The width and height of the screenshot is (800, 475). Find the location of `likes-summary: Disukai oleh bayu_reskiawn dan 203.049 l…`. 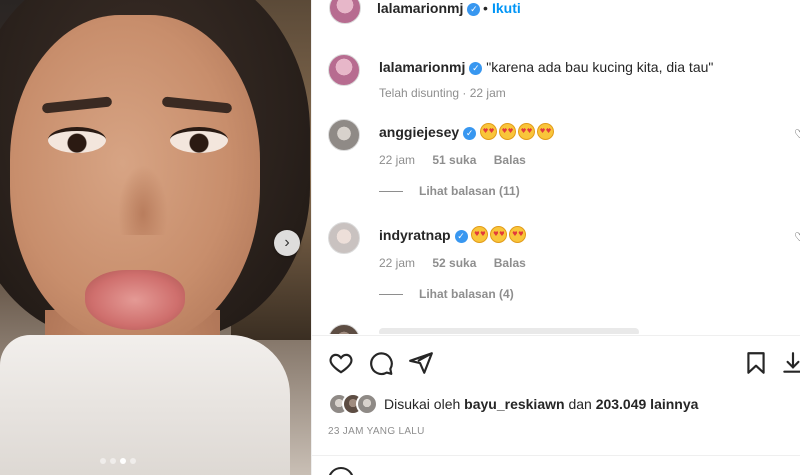

likes-summary: Disukai oleh bayu_reskiawn dan 203.049 l… is located at coordinates (513, 404).